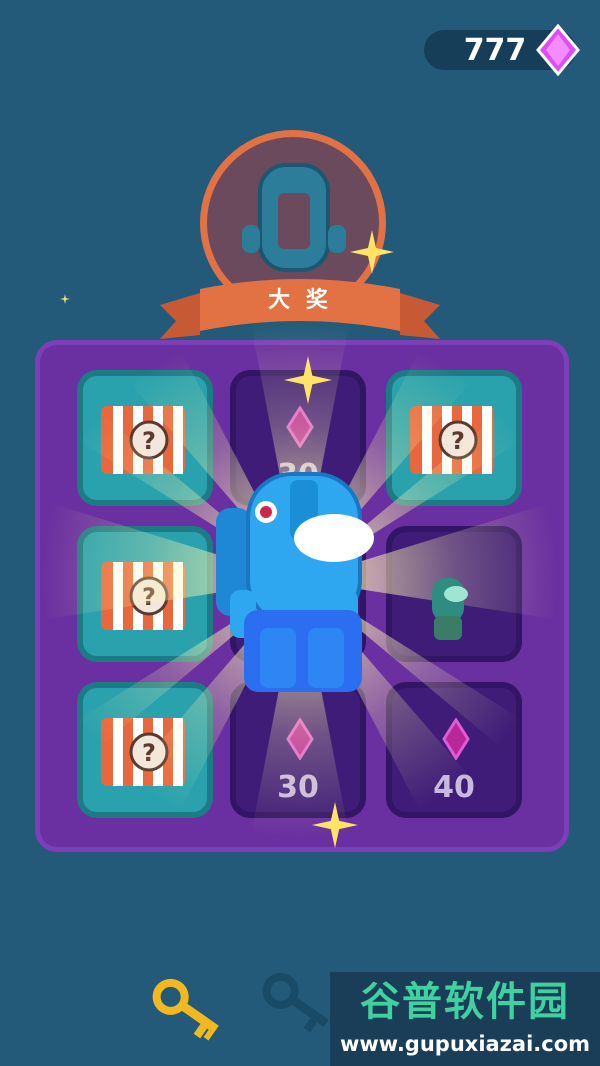 This screenshot has width=600, height=1066. Describe the element at coordinates (465, 1044) in the screenshot. I see `watermark-url: www.gupuxiazai.com` at that location.